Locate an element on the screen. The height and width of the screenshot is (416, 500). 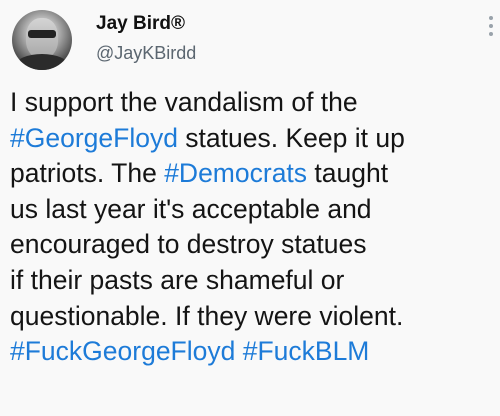
tweet-text-segment: I support the vandalism of the is located at coordinates (184, 102).